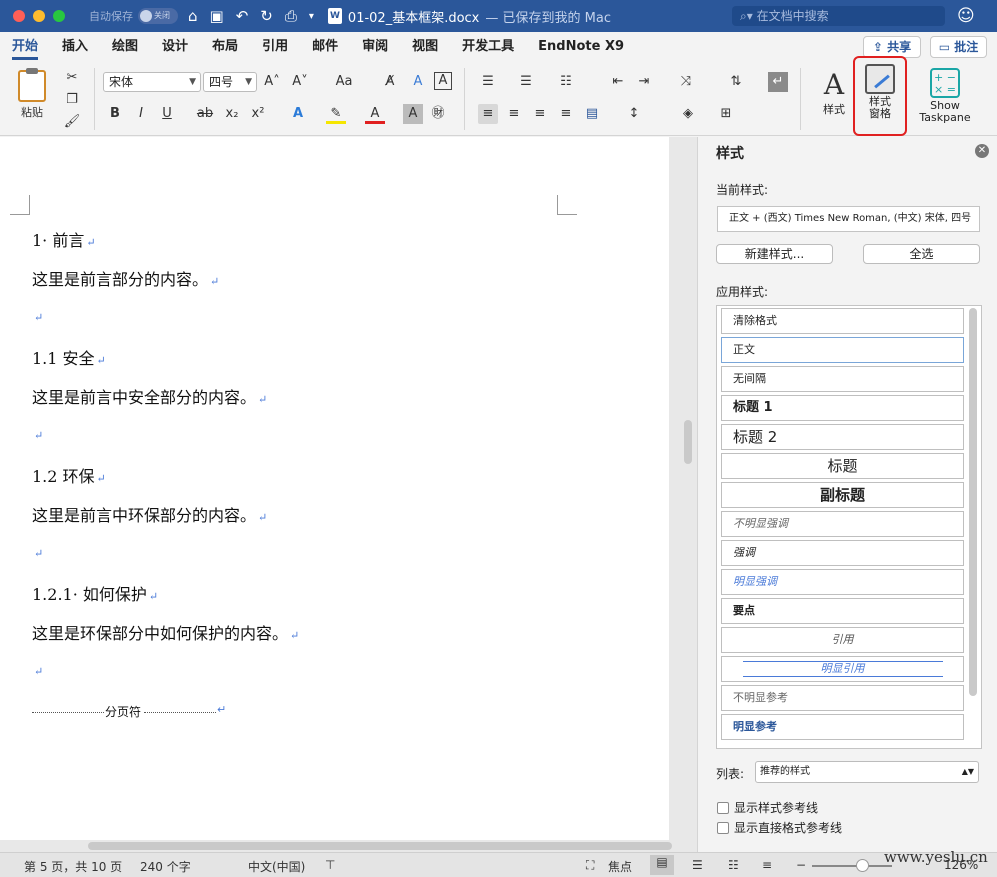 The image size is (997, 877). Describe the element at coordinates (32, 94) in the screenshot. I see `paste-button: 粘贴` at that location.